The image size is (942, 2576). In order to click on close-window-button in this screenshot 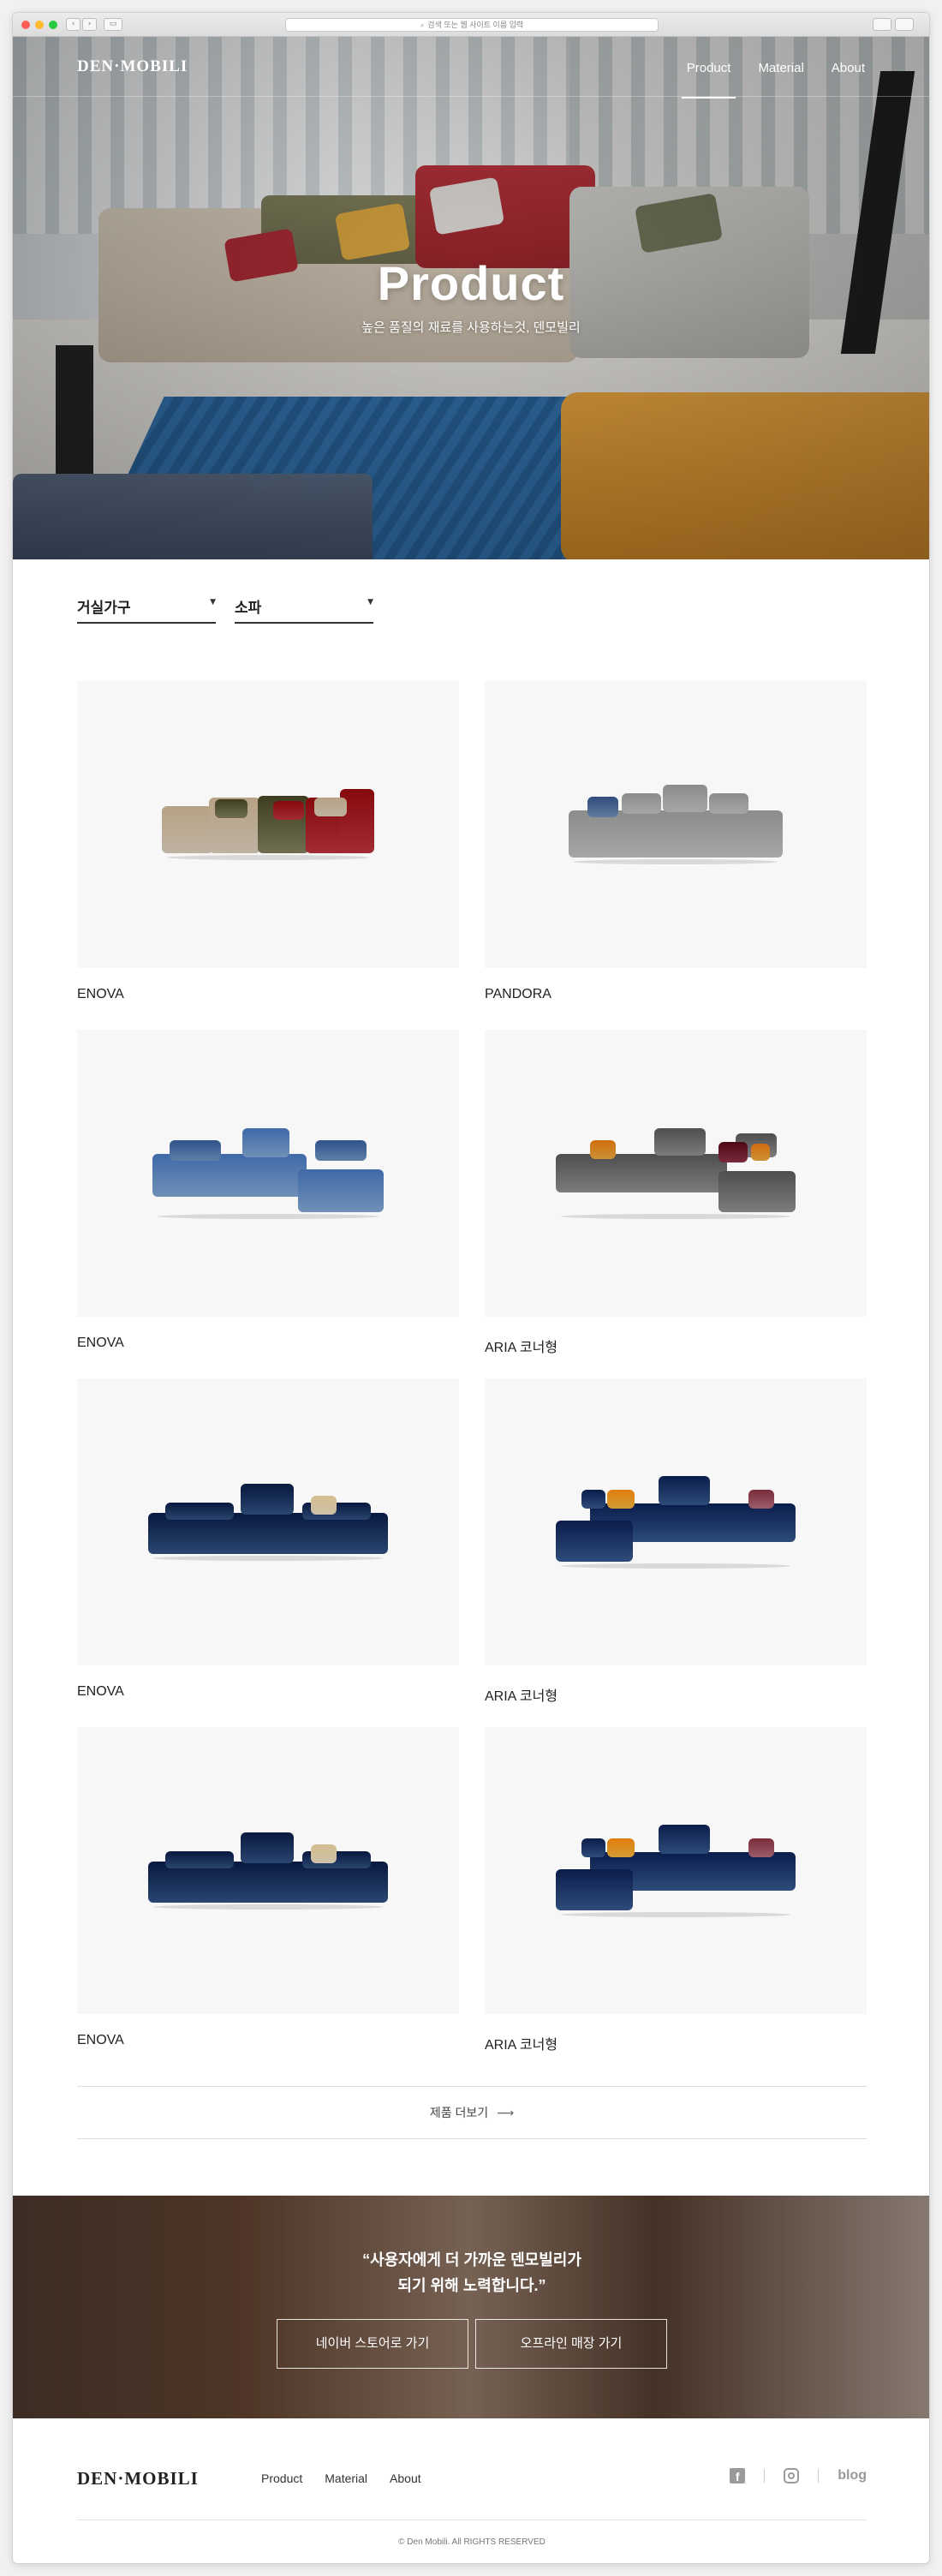, I will do `click(25, 25)`.